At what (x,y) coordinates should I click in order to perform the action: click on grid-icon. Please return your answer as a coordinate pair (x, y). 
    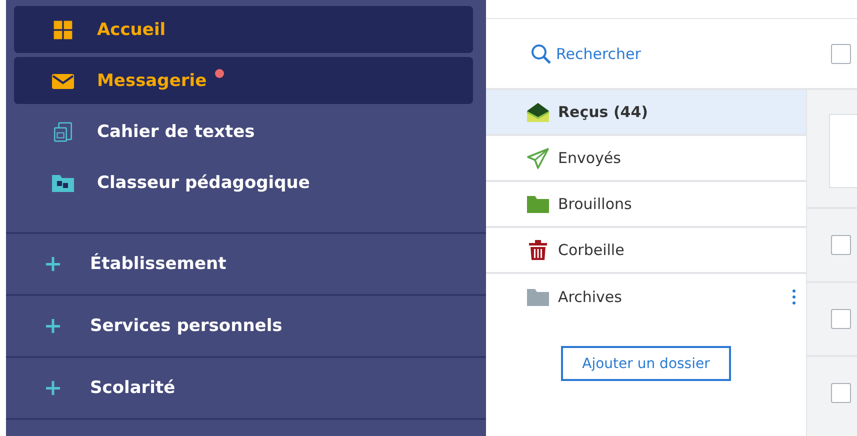
    Looking at the image, I should click on (63, 30).